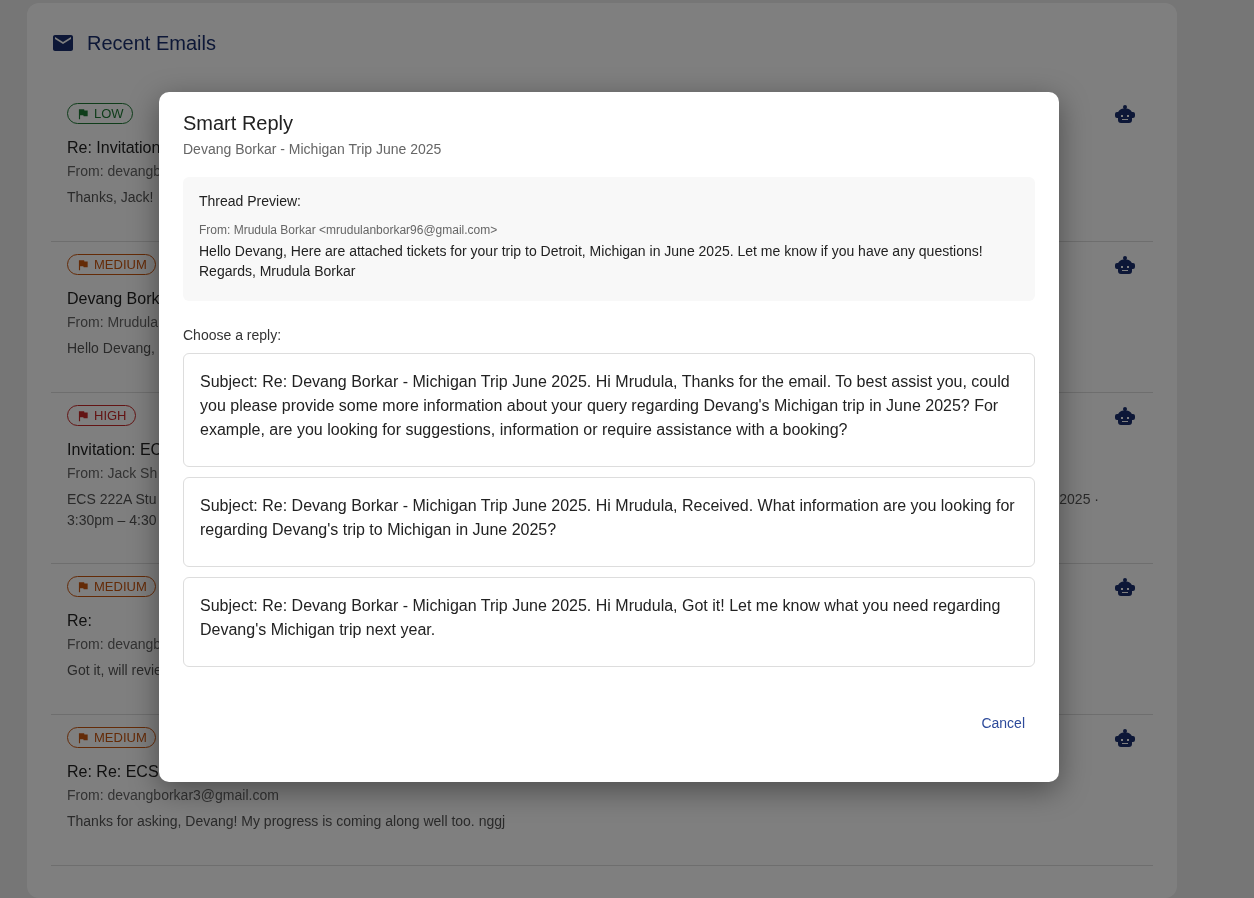  Describe the element at coordinates (173, 794) in the screenshot. I see `email-sender: From: devangborkar3@gmail.com` at that location.